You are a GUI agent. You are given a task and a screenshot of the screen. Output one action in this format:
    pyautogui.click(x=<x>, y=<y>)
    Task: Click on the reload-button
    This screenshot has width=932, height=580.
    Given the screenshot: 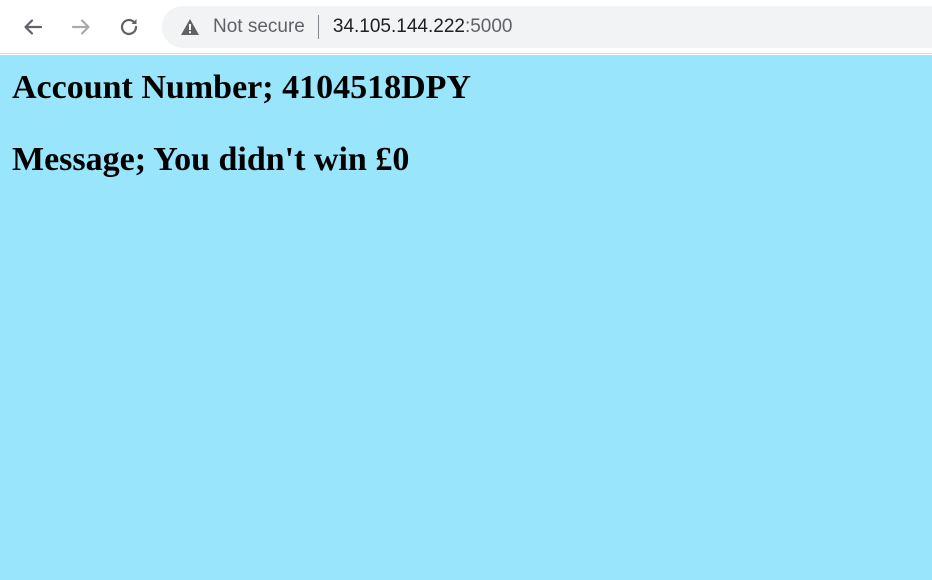 What is the action you would take?
    pyautogui.click(x=129, y=27)
    